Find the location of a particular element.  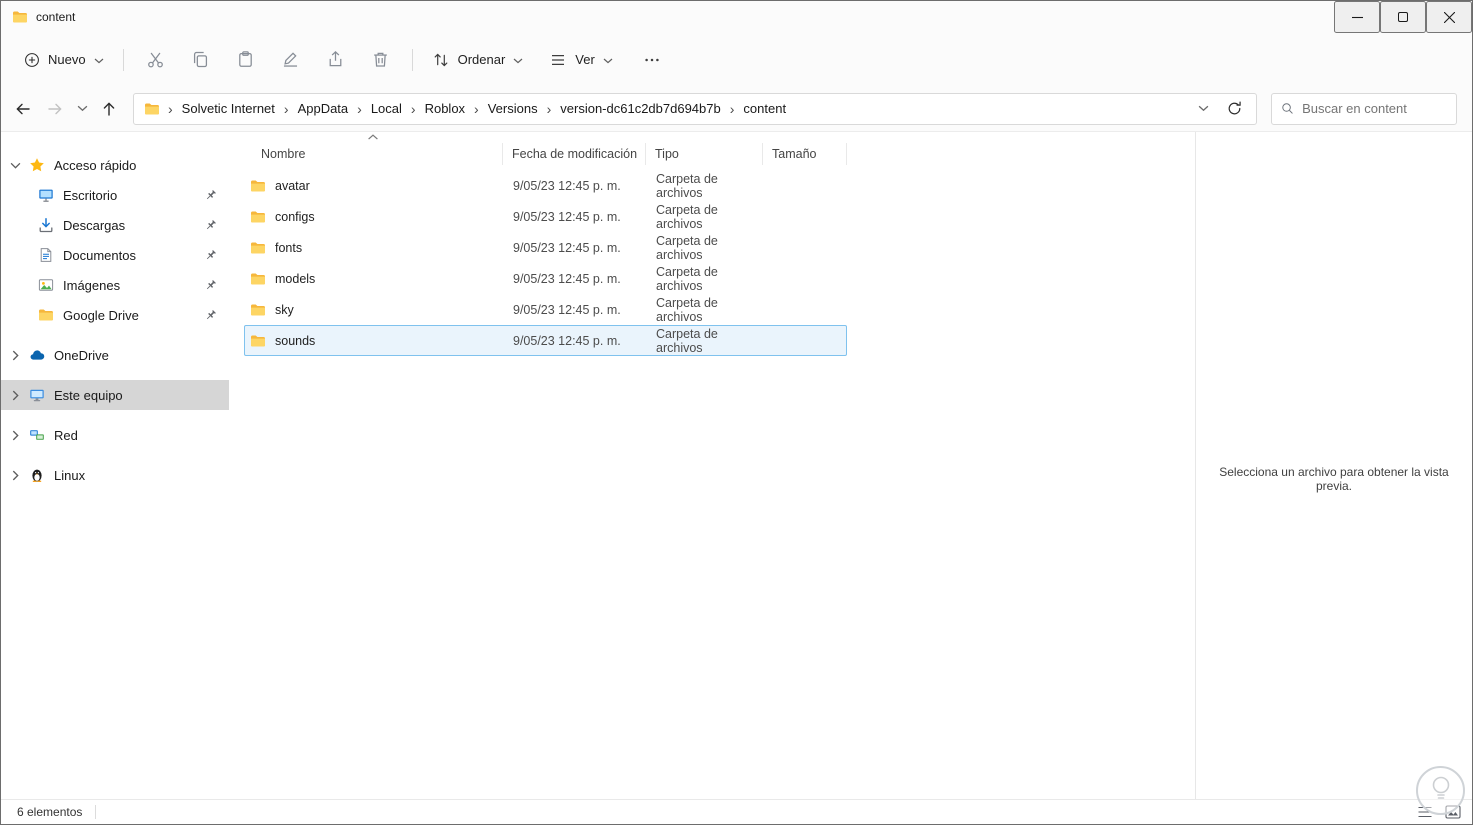

forward-button is located at coordinates (55, 109).